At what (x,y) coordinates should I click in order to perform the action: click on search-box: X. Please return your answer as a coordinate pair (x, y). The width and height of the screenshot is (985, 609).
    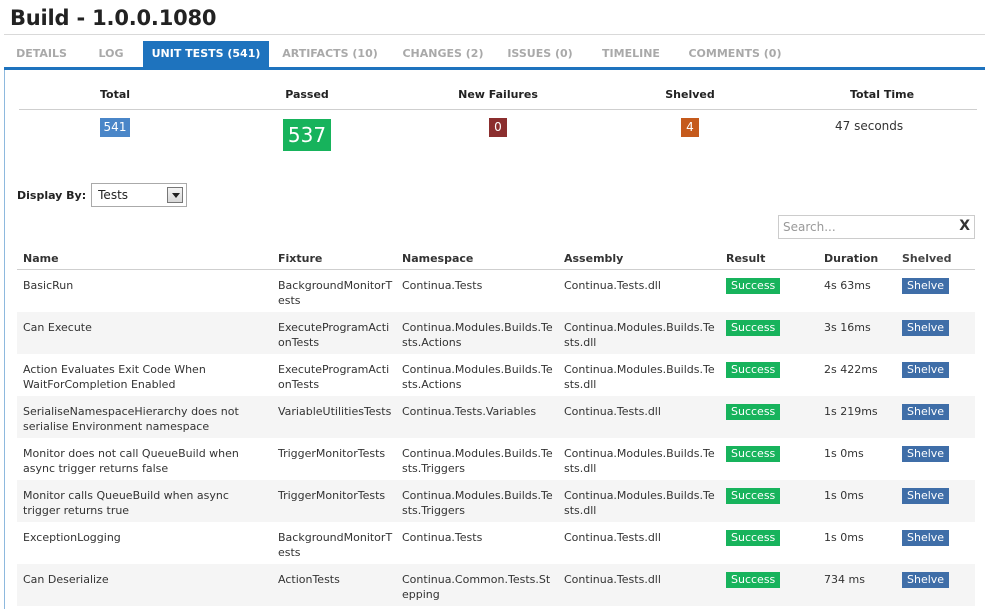
    Looking at the image, I should click on (876, 227).